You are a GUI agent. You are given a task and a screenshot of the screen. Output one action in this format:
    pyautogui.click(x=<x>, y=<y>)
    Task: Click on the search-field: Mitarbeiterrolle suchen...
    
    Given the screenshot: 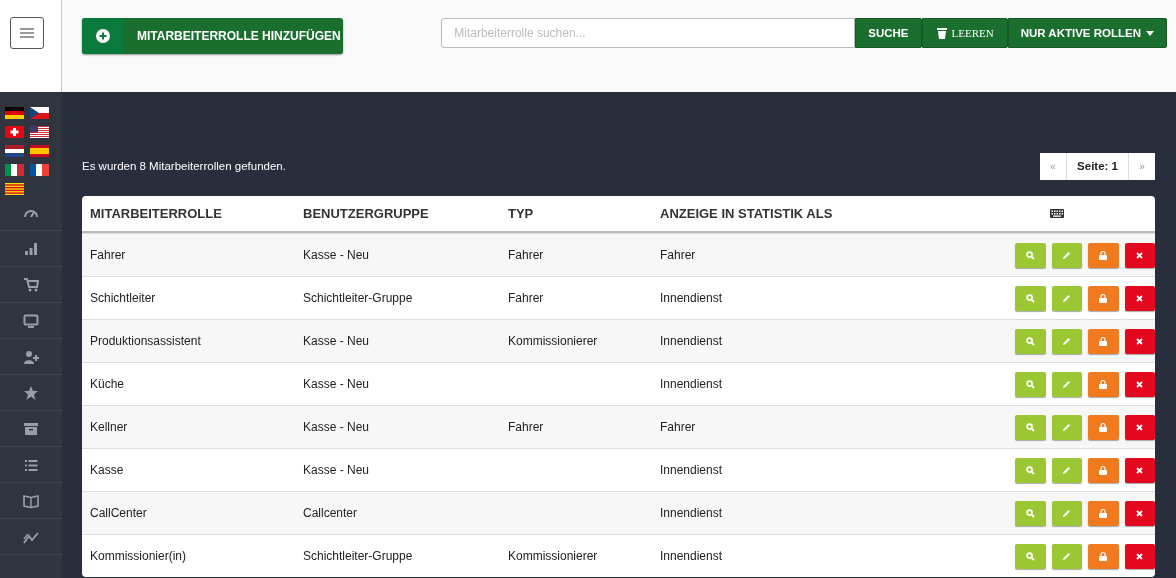 What is the action you would take?
    pyautogui.click(x=648, y=33)
    